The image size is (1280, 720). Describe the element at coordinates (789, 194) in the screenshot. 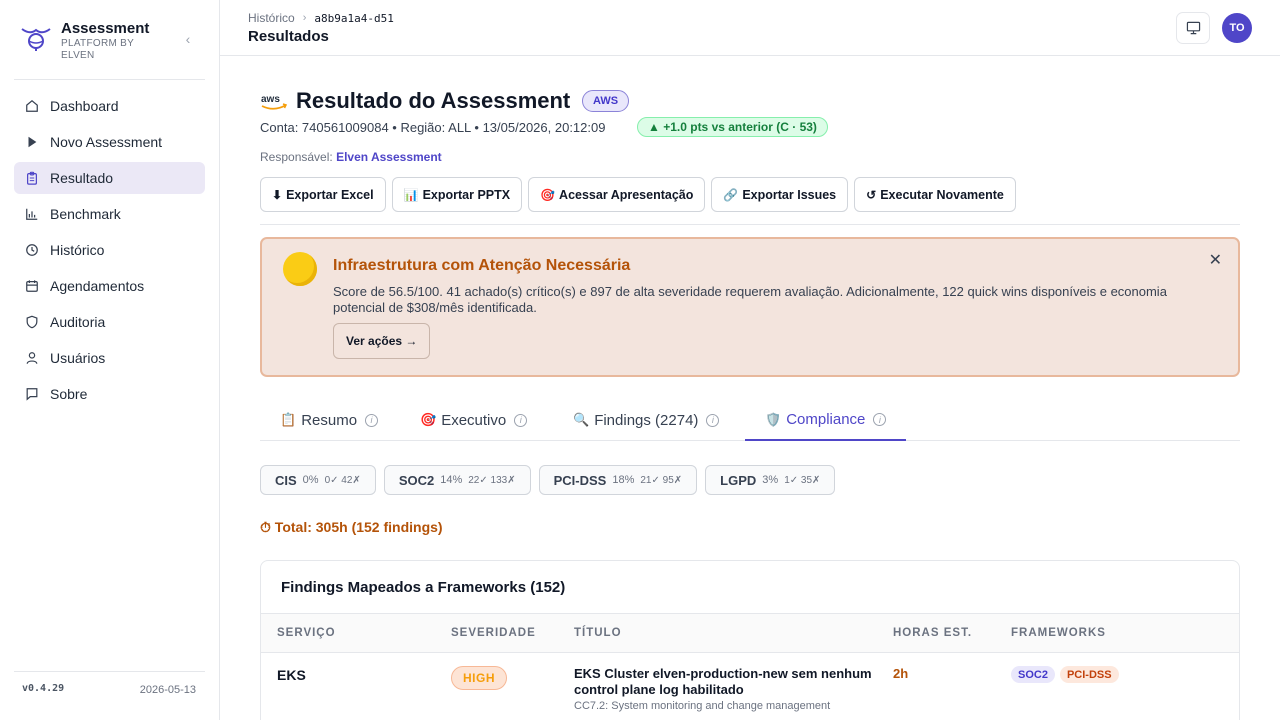

I see `button-label: Exportar Issues` at that location.